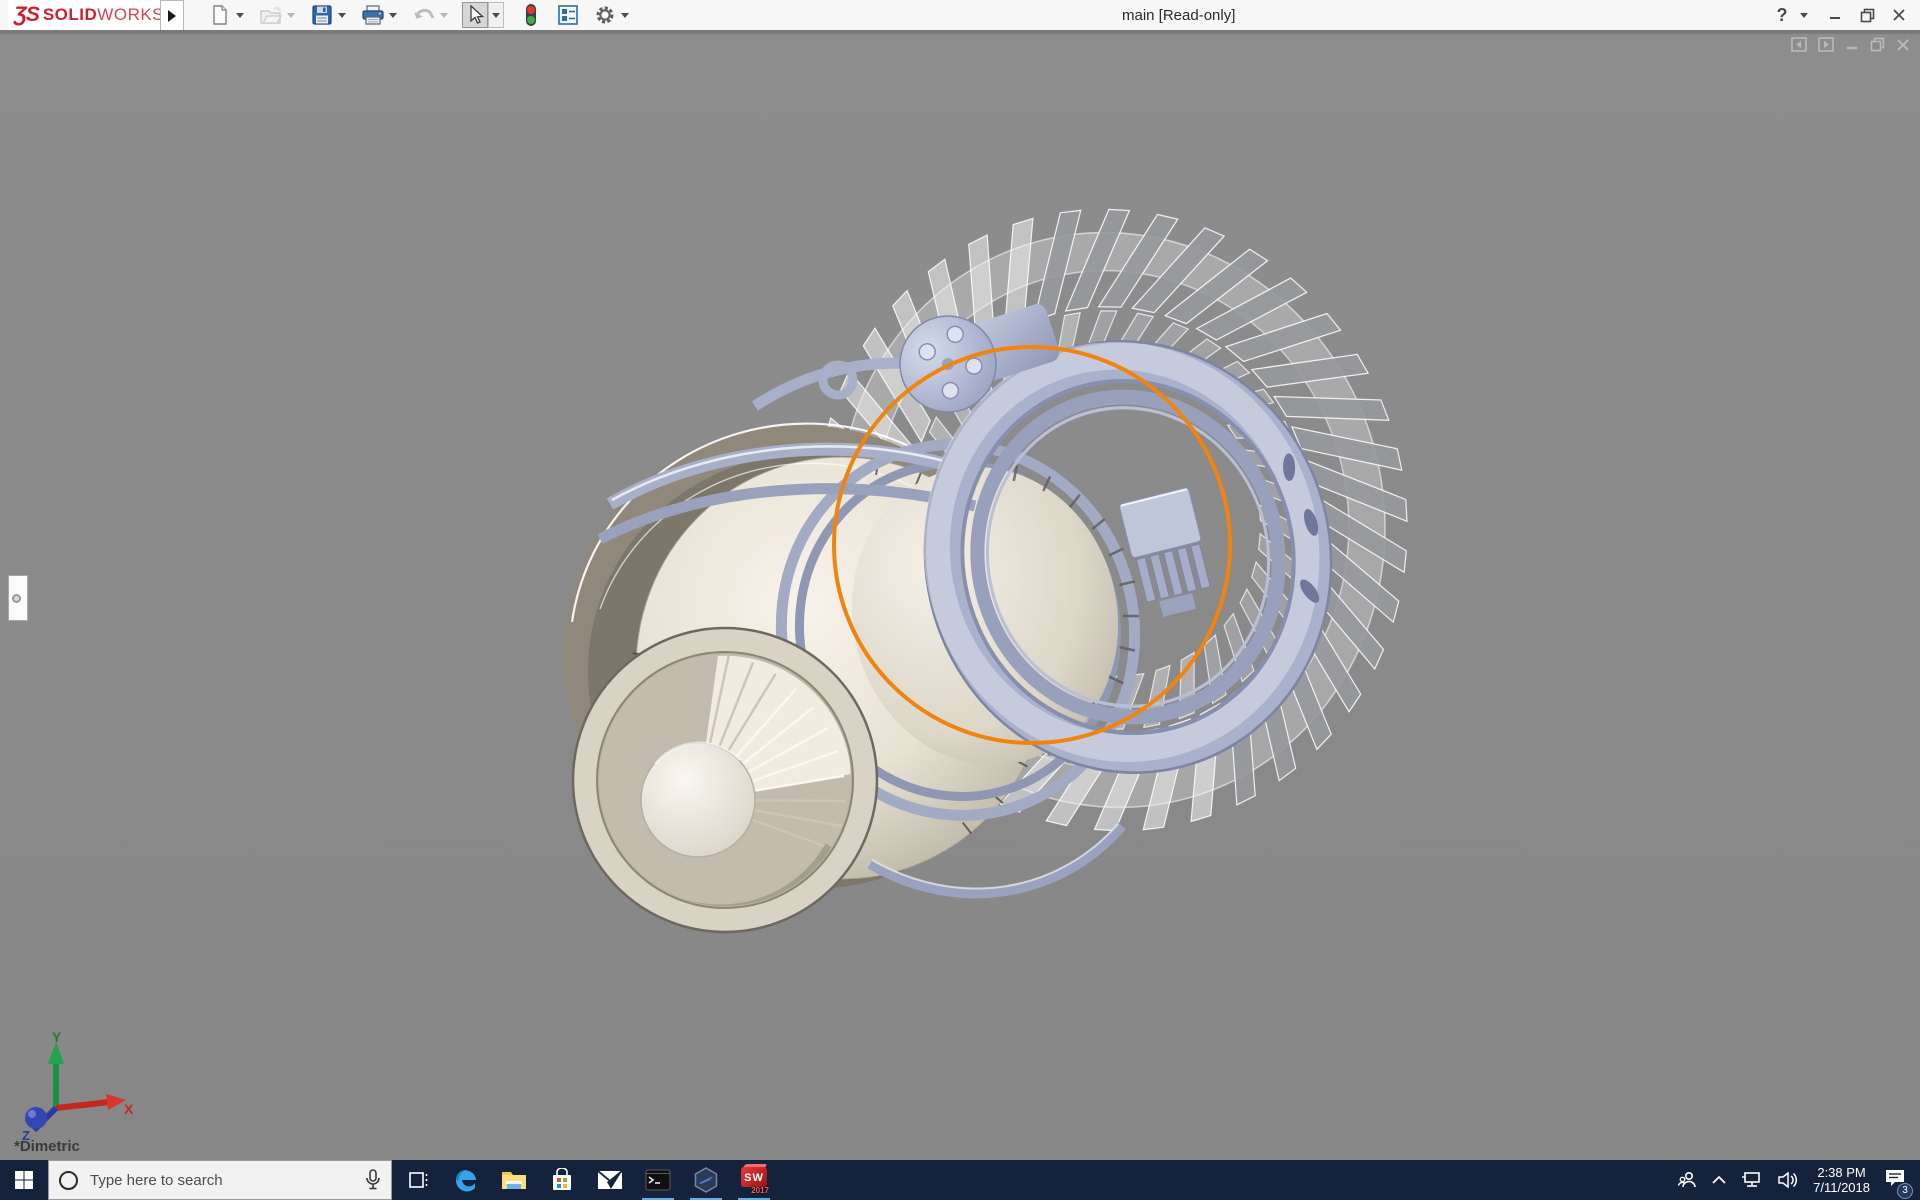 This screenshot has height=1200, width=1920. I want to click on new-document-button, so click(220, 15).